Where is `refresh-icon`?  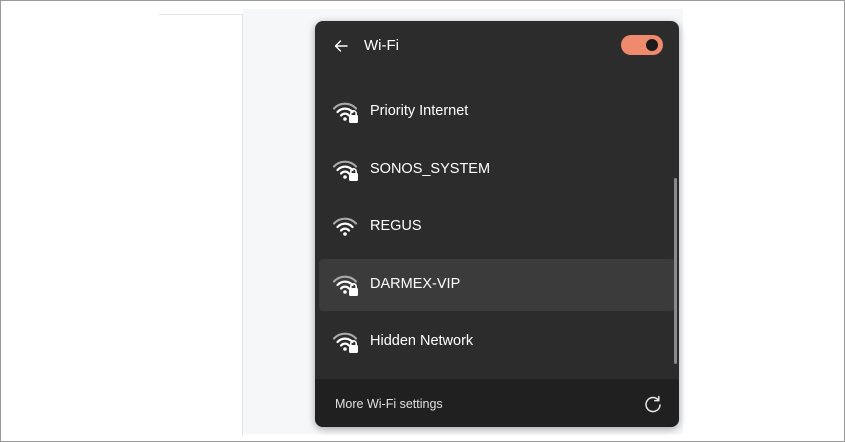 refresh-icon is located at coordinates (653, 404).